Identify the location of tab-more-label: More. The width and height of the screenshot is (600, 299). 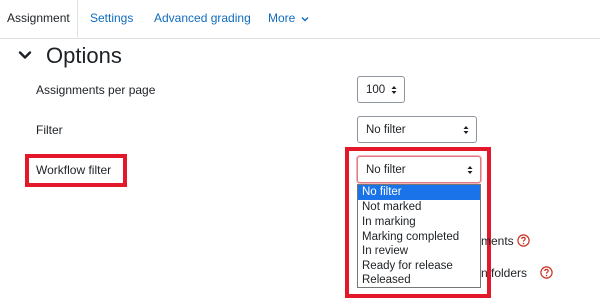
(282, 18).